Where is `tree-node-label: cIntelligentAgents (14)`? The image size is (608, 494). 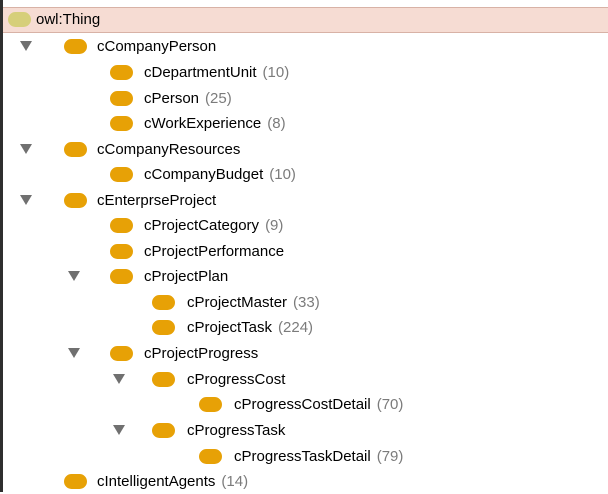
tree-node-label: cIntelligentAgents (14) is located at coordinates (173, 481).